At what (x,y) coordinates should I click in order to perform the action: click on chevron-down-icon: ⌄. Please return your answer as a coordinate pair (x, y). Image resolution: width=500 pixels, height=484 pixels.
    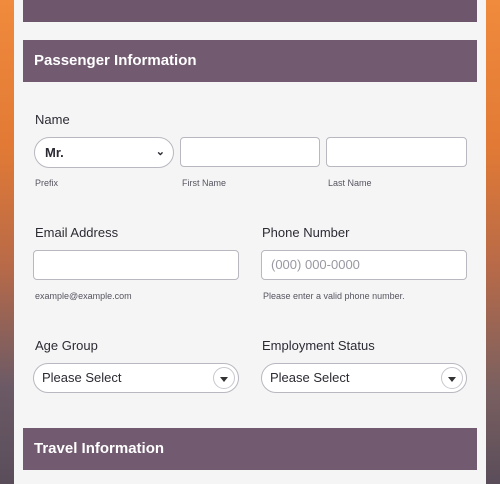
    Looking at the image, I should click on (160, 152).